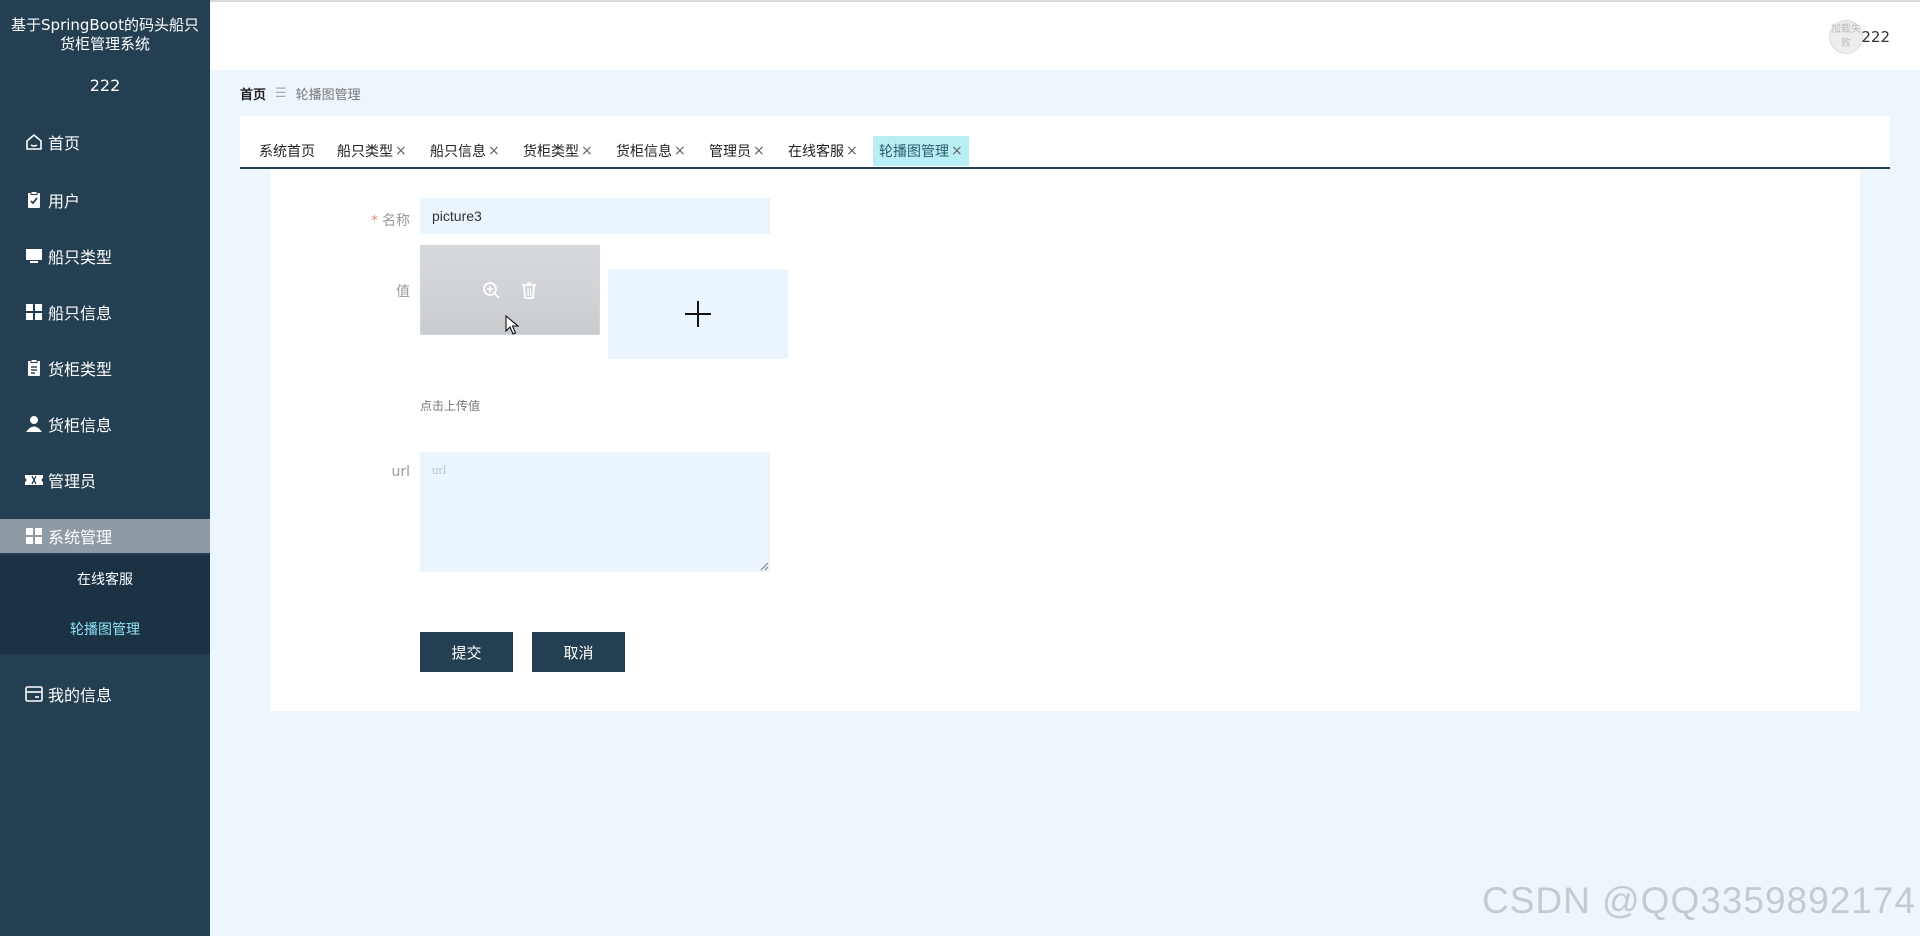 Image resolution: width=1920 pixels, height=936 pixels. Describe the element at coordinates (764, 566) in the screenshot. I see `resize-grip-icon` at that location.